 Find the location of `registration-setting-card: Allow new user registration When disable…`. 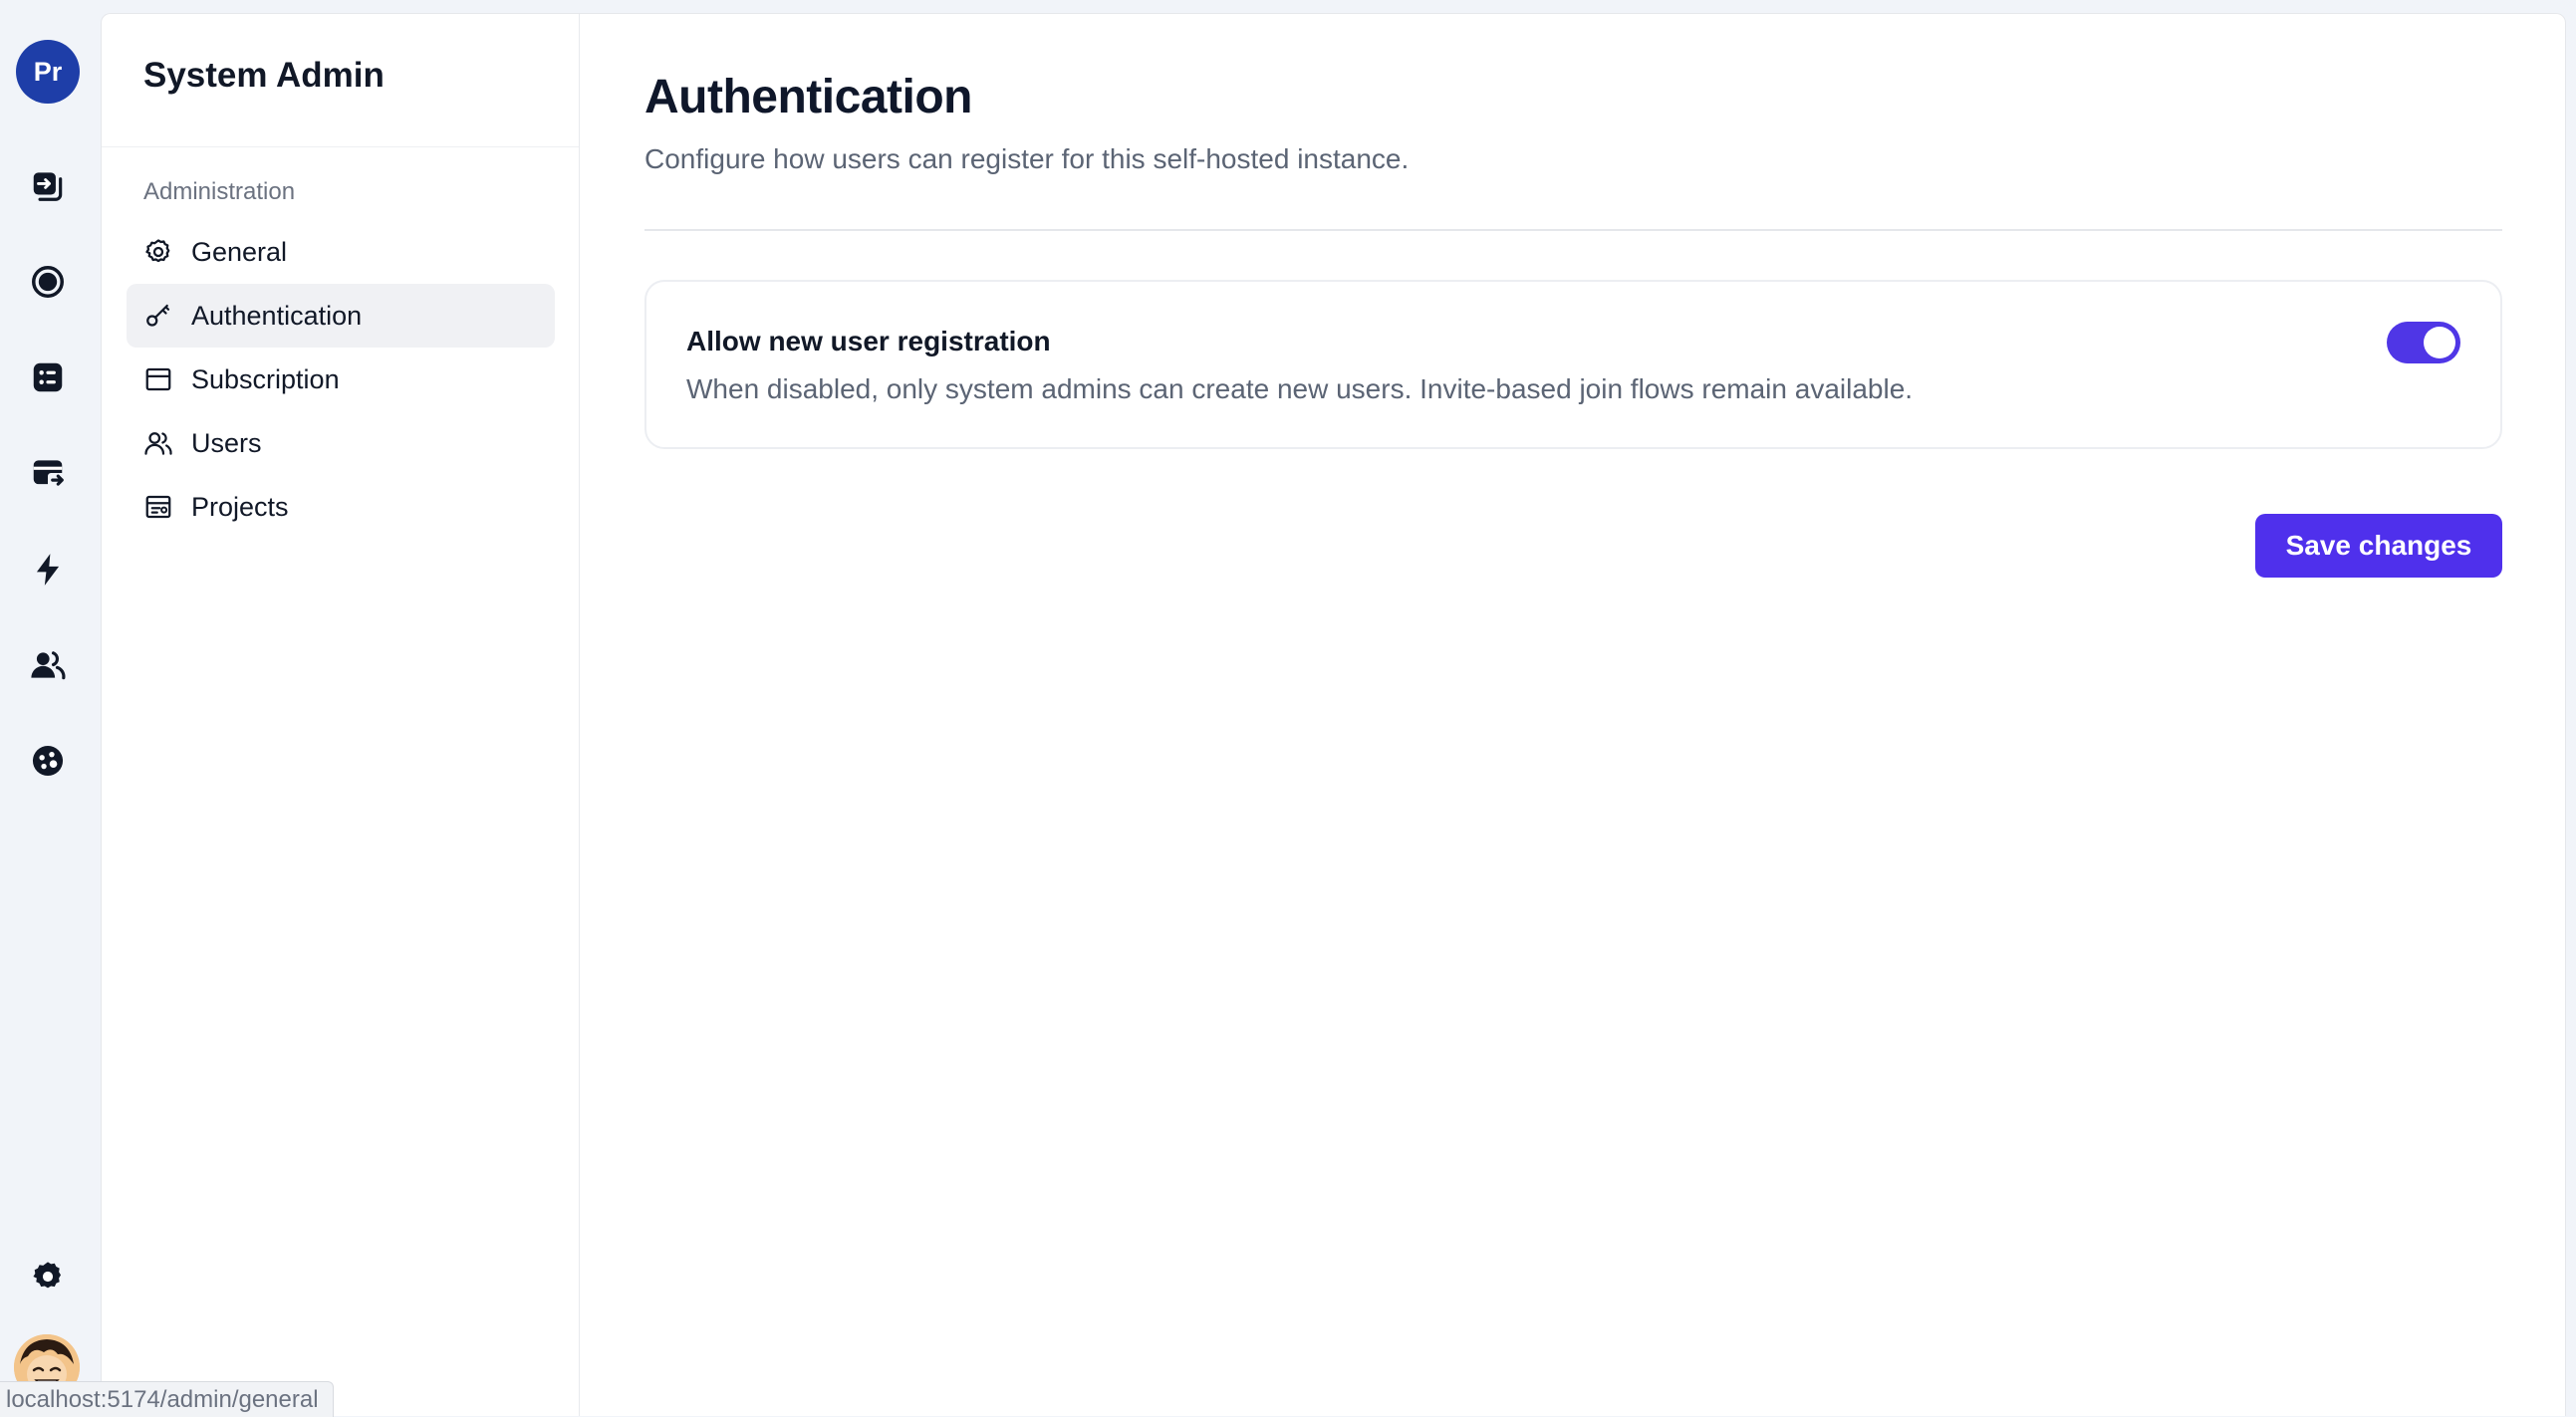

registration-setting-card: Allow new user registration When disable… is located at coordinates (1573, 364).